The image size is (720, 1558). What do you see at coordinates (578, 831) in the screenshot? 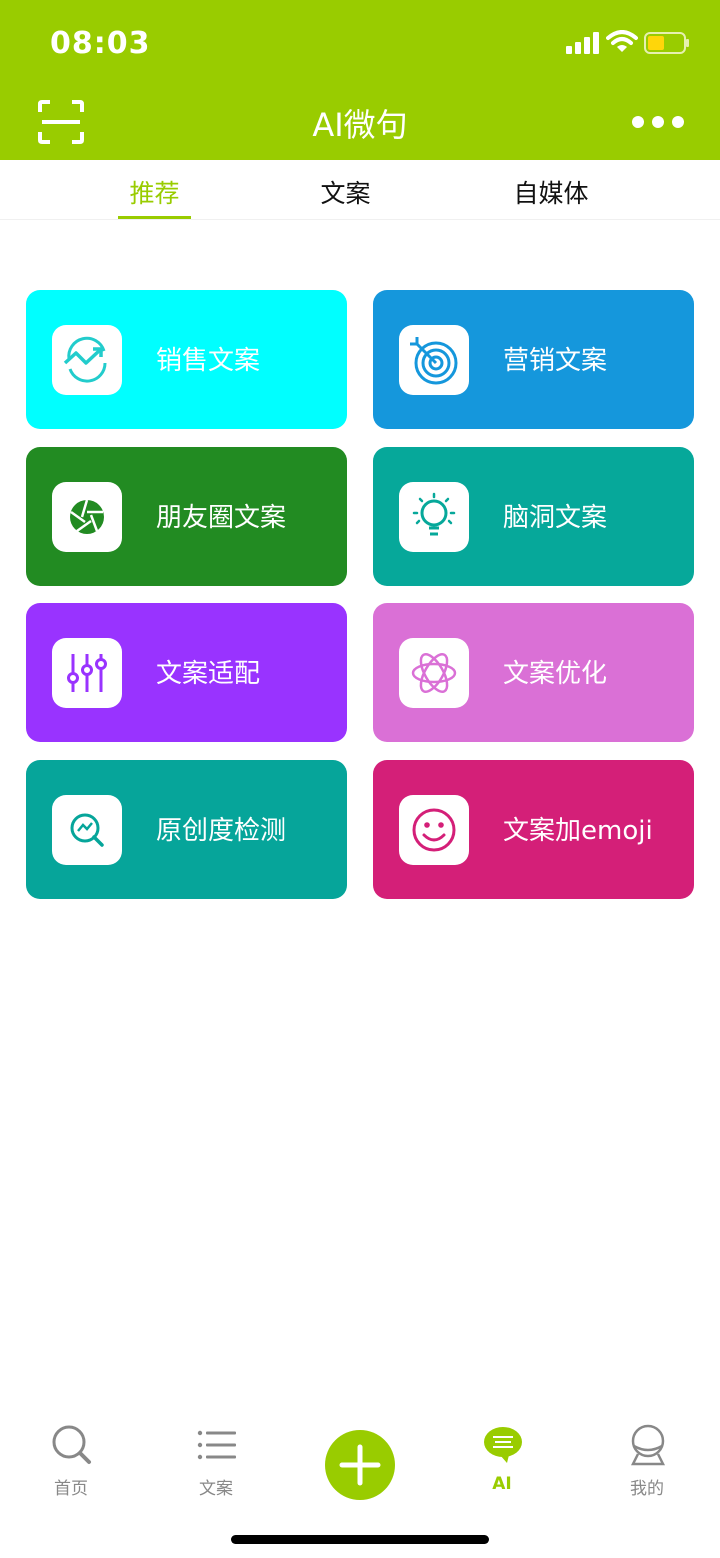
I see `card-label: 文案加emoji` at bounding box center [578, 831].